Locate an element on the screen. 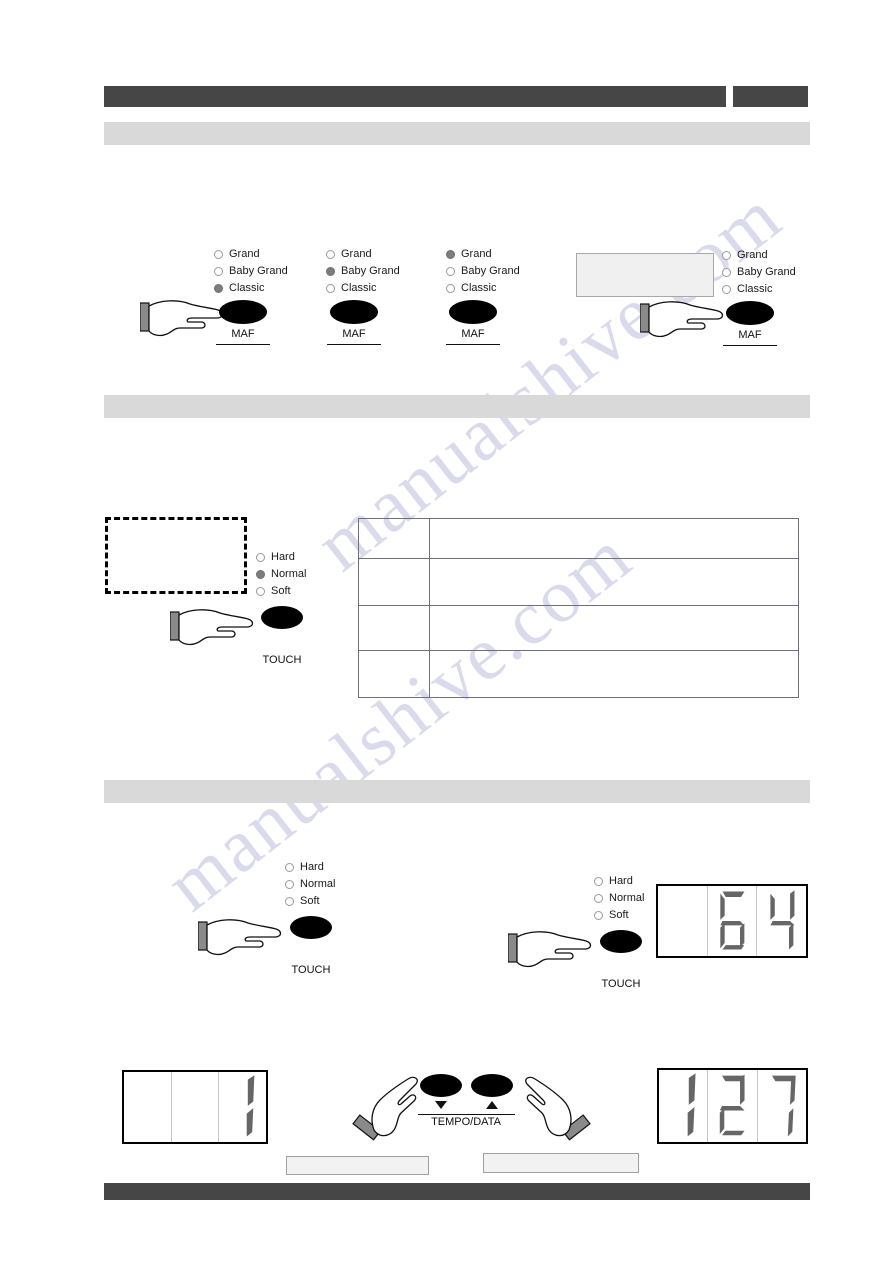  touch-button-label-step-a: TOUCH is located at coordinates (311, 970).